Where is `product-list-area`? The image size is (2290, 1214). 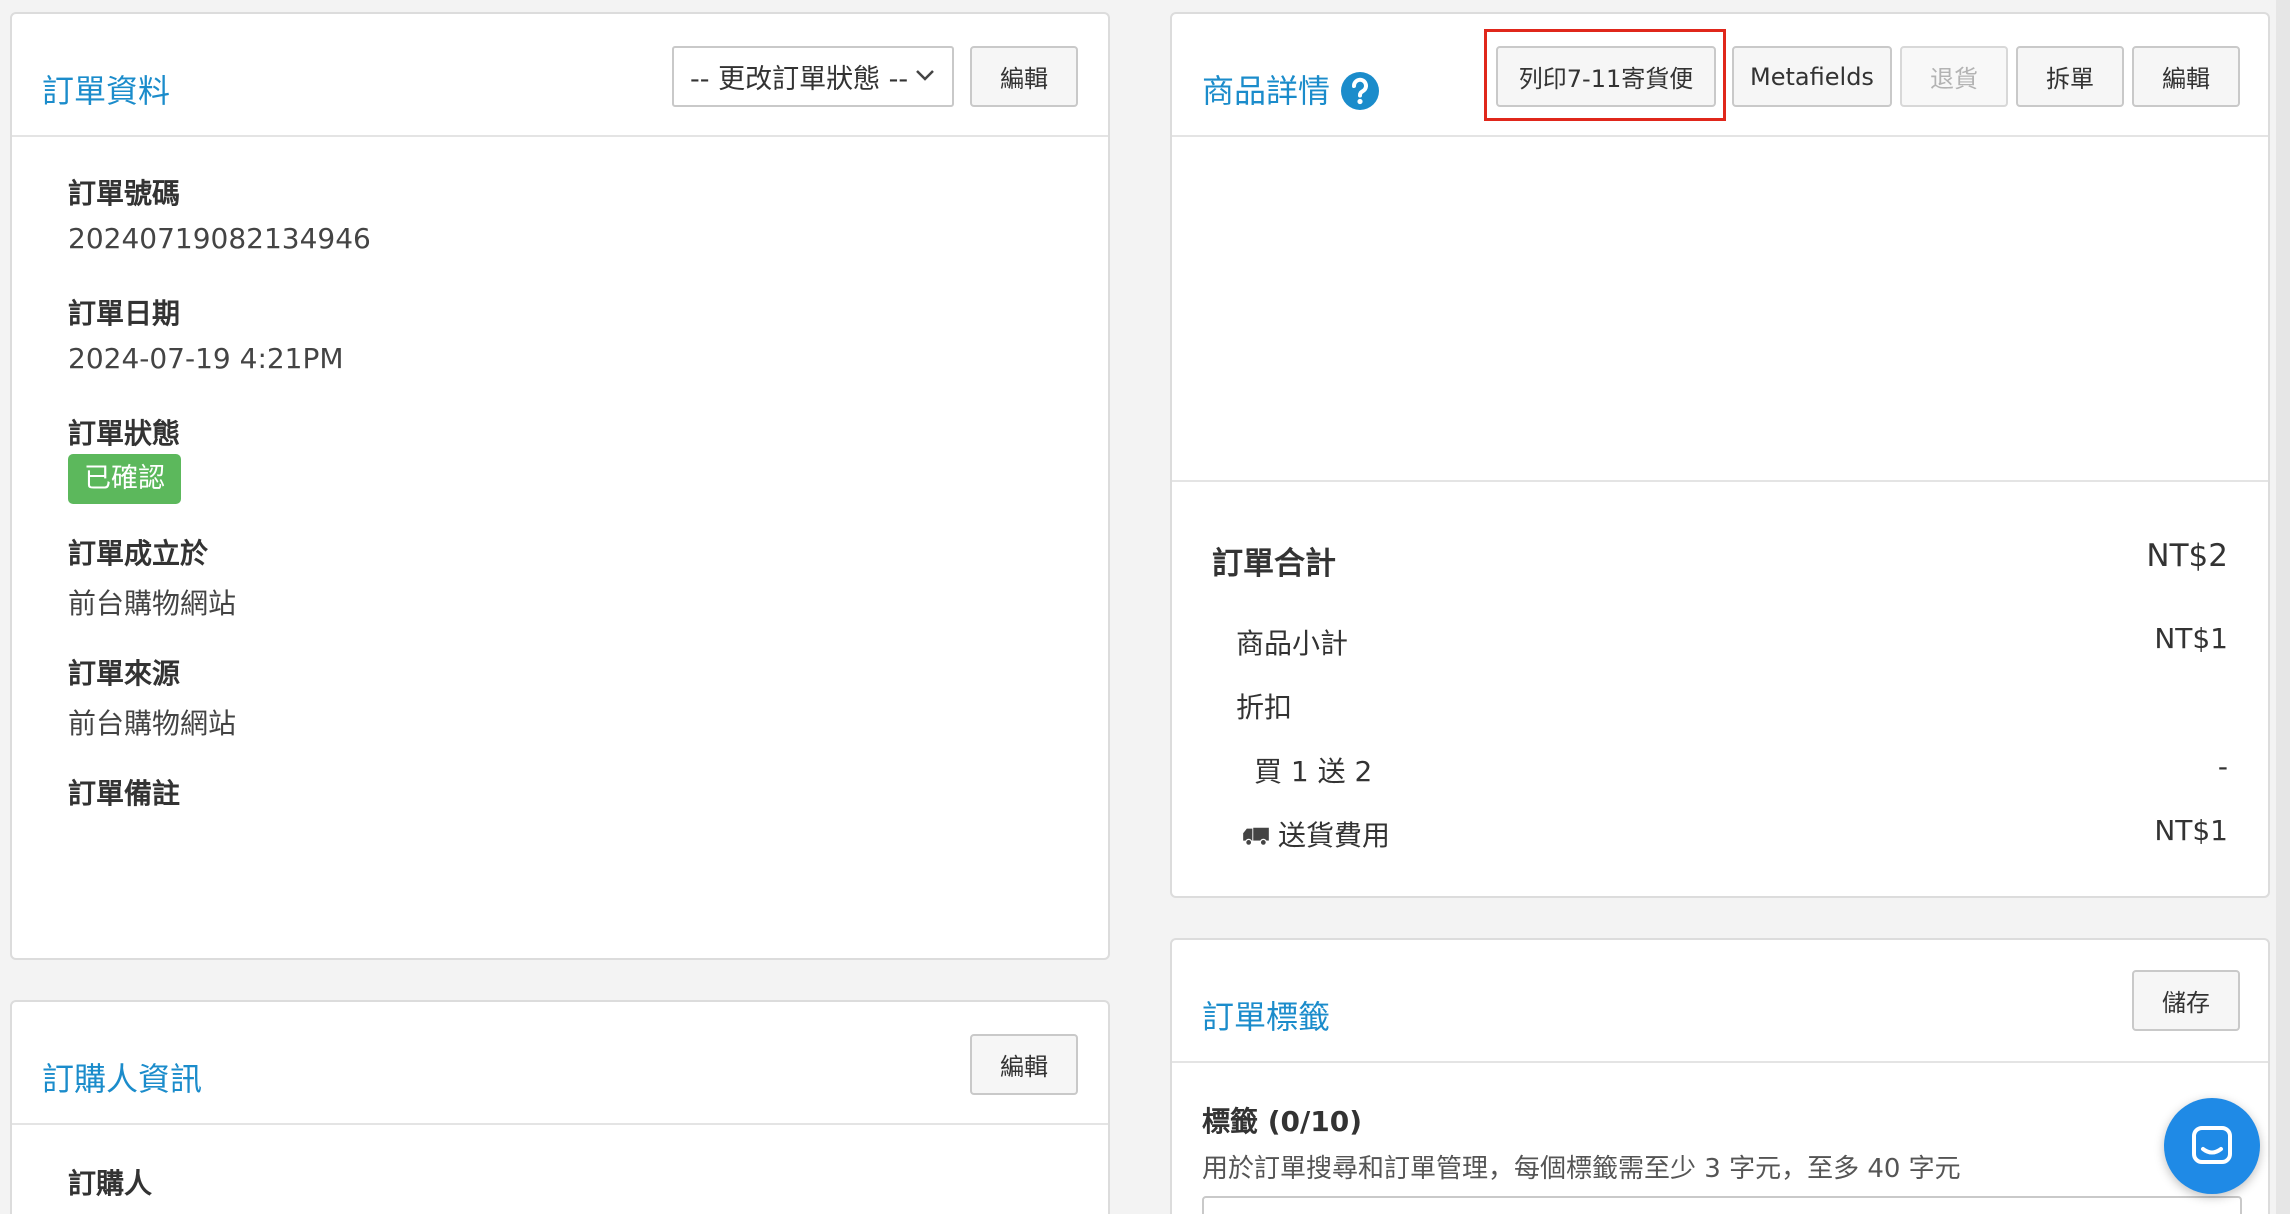 product-list-area is located at coordinates (1720, 310).